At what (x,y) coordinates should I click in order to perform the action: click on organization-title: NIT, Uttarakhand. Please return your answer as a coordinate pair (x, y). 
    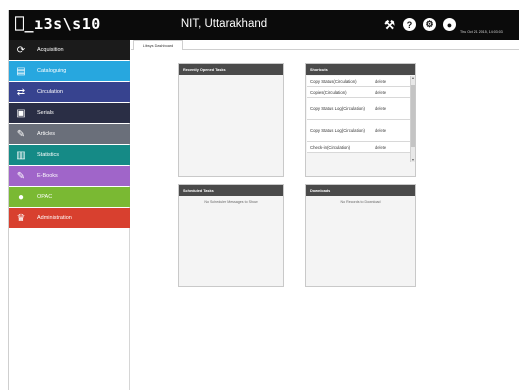
    Looking at the image, I should click on (224, 24).